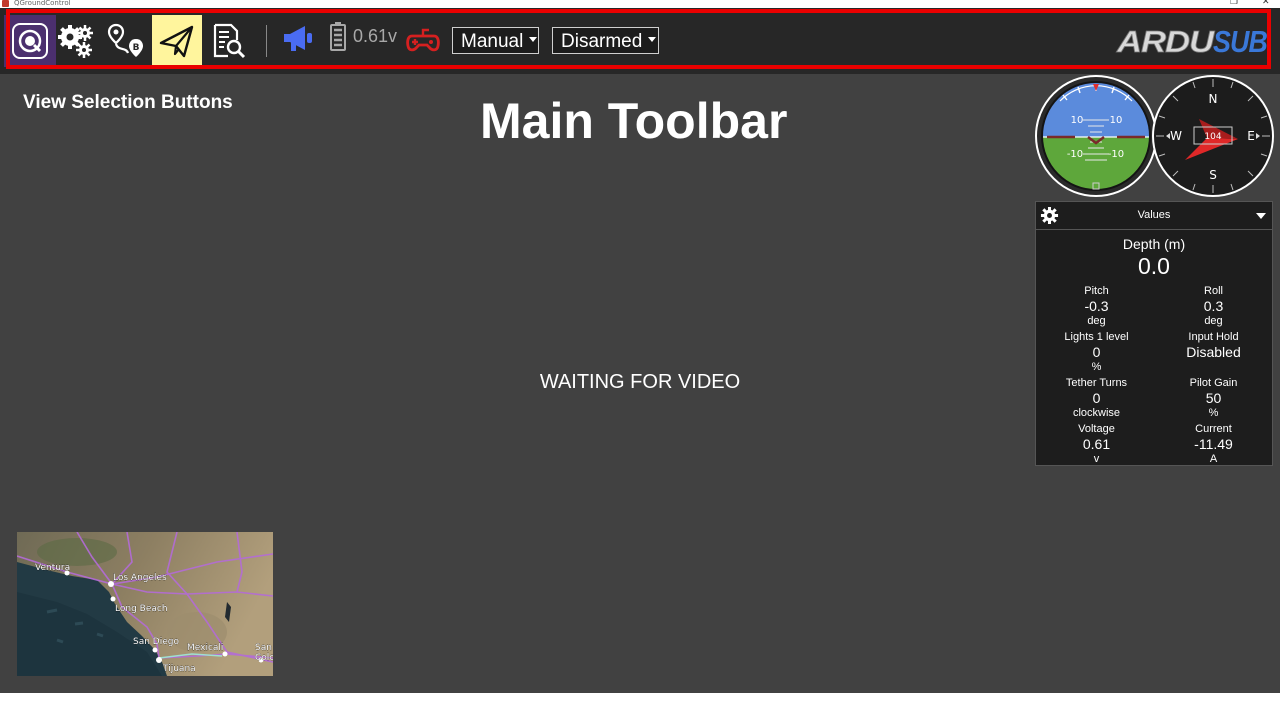 The image size is (1280, 720). I want to click on map-label-ventura: Ventura, so click(52, 568).